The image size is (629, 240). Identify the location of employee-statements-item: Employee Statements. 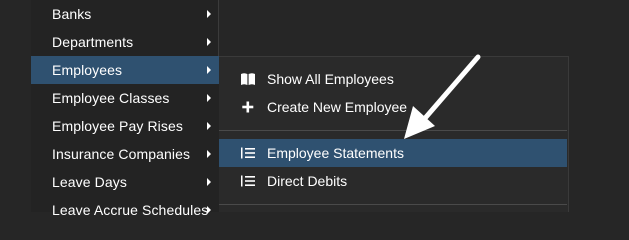
(393, 153).